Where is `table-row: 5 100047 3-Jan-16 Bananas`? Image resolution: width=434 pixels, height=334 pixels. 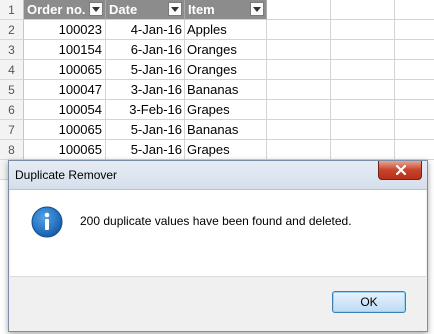 table-row: 5 100047 3-Jan-16 Bananas is located at coordinates (217, 90).